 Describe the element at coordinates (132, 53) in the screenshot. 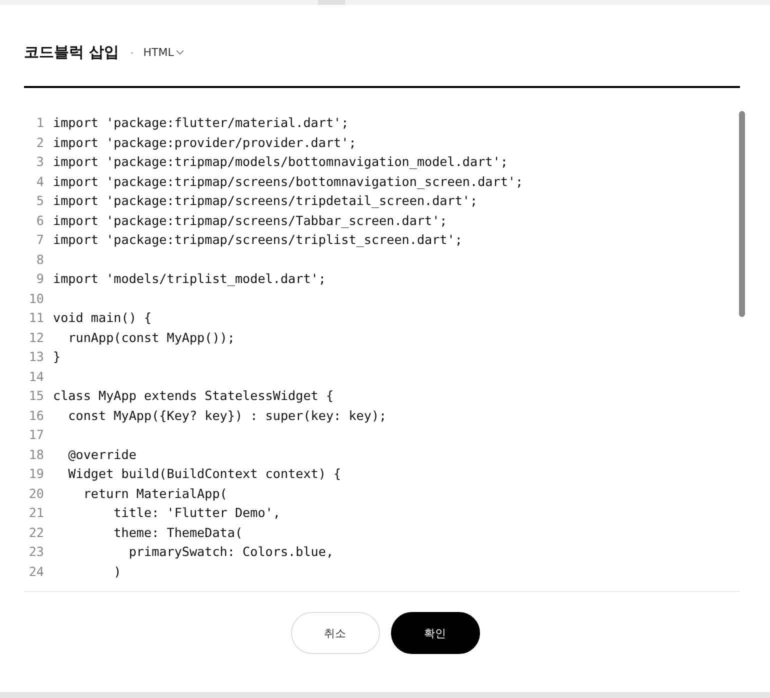

I see `separator-dot` at that location.